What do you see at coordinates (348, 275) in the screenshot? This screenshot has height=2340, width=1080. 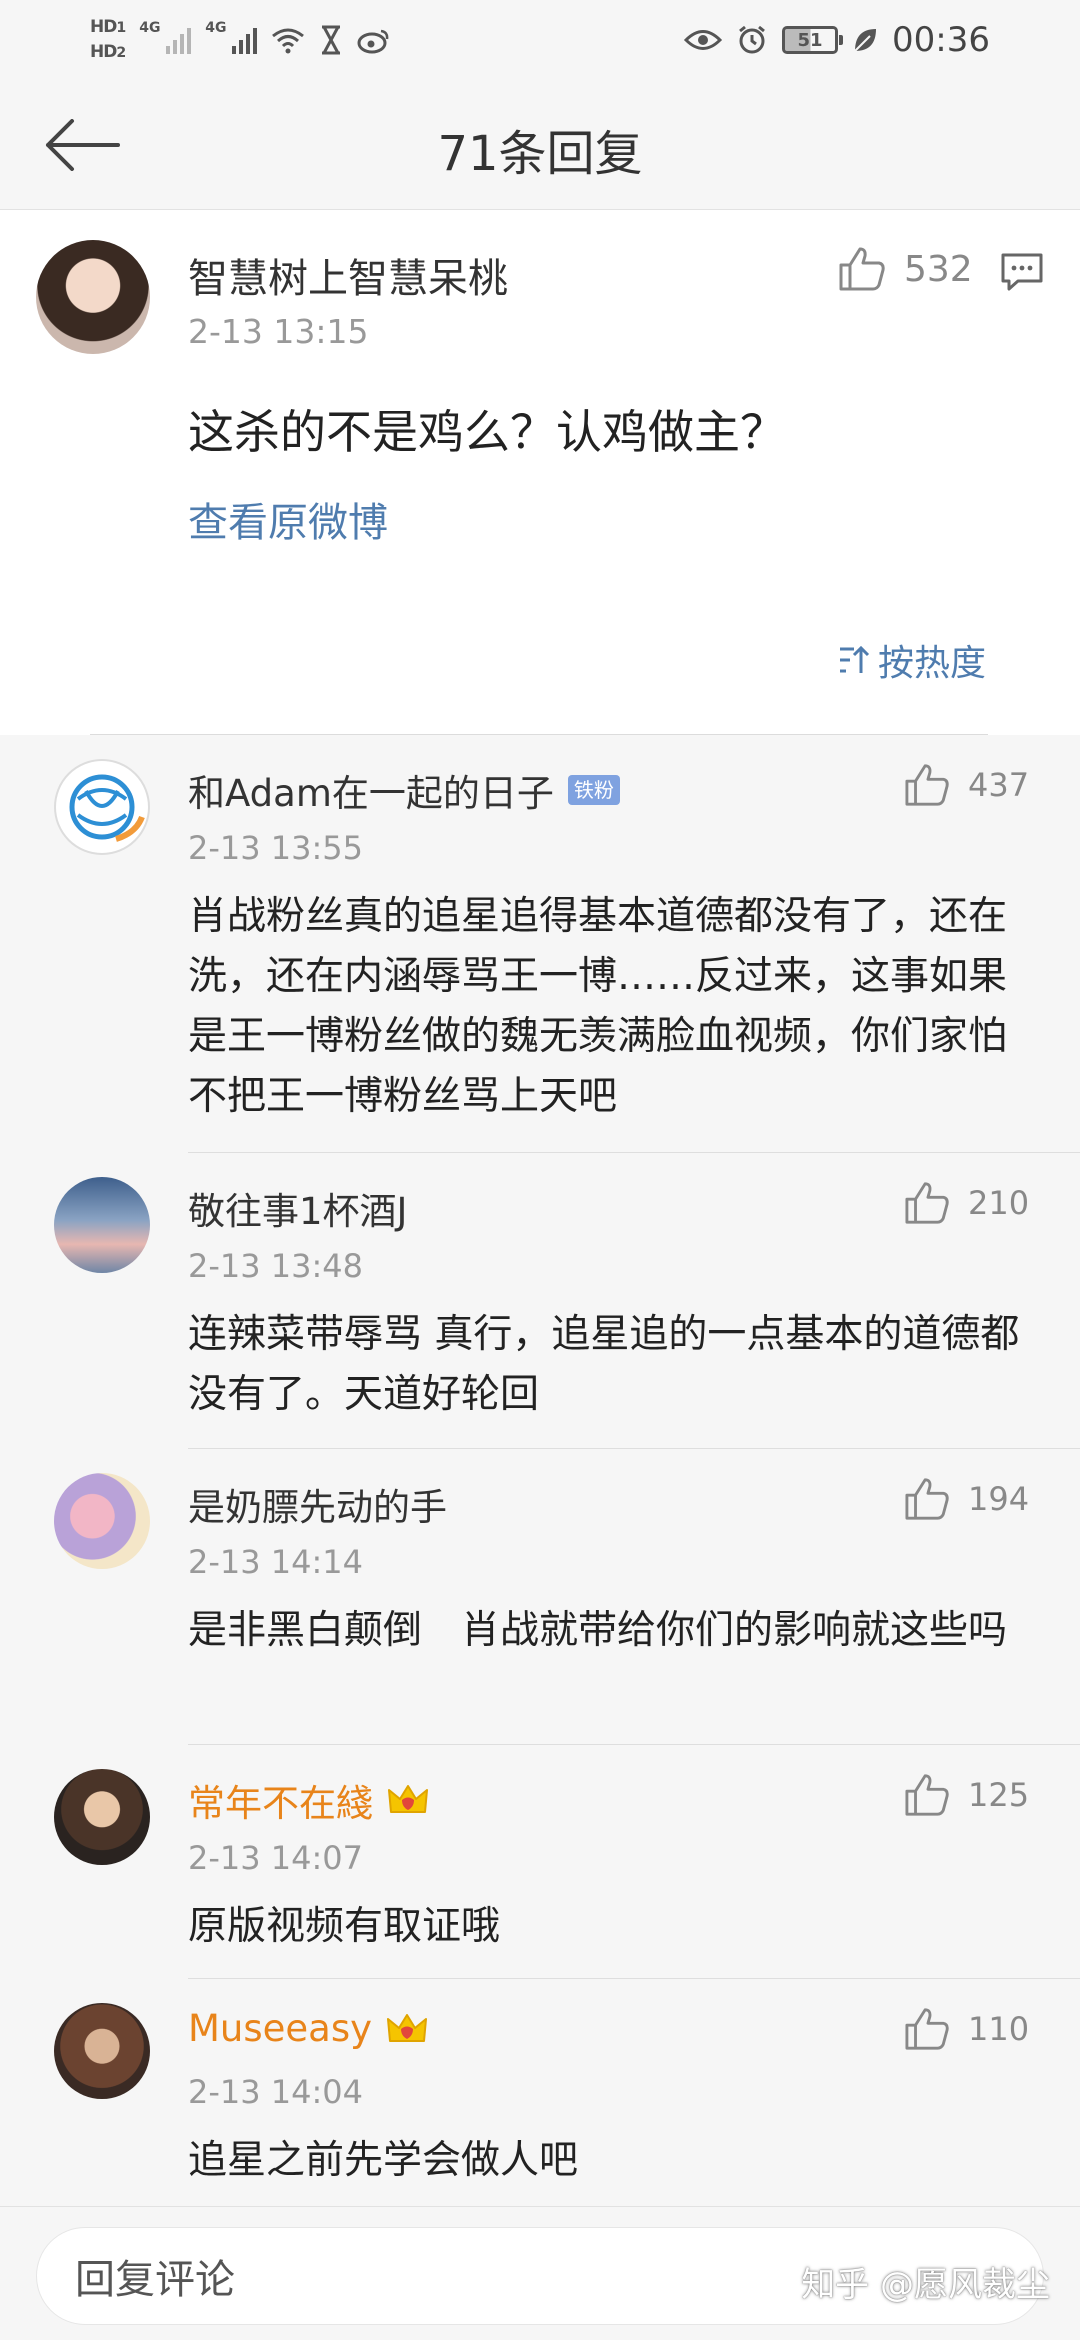 I see `comment-author: 智慧树上智慧呆桃` at bounding box center [348, 275].